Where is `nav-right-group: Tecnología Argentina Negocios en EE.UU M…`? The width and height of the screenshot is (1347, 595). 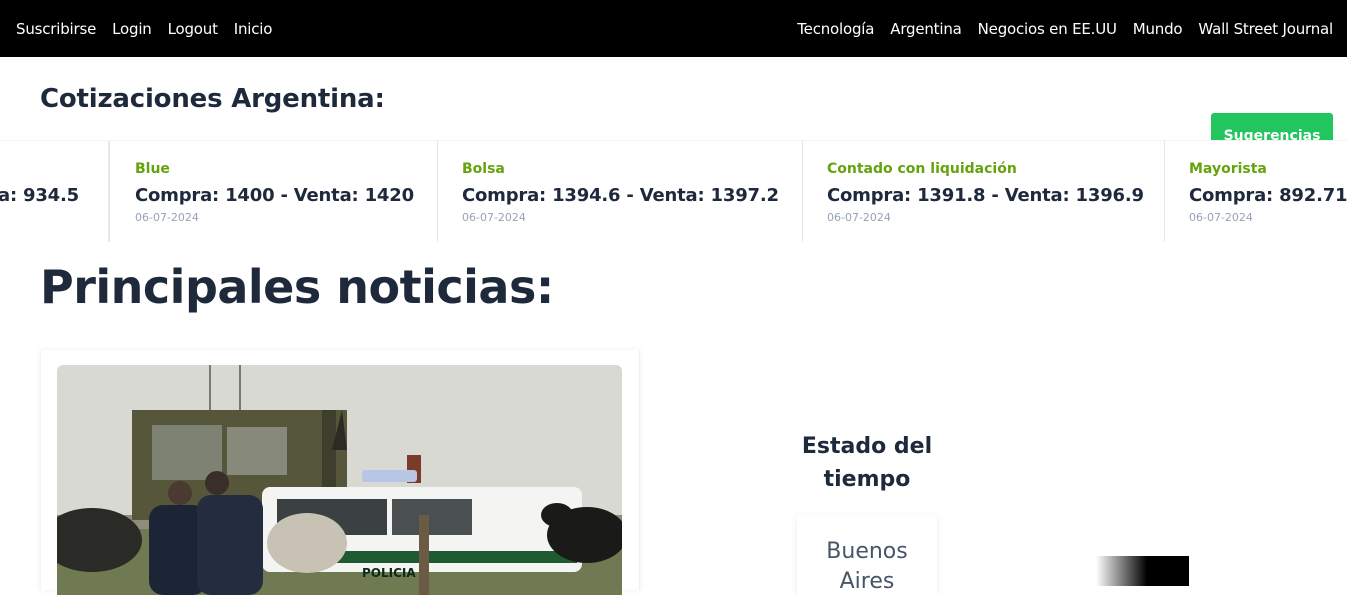
nav-right-group: Tecnología Argentina Negocios en EE.UU M… is located at coordinates (1065, 28).